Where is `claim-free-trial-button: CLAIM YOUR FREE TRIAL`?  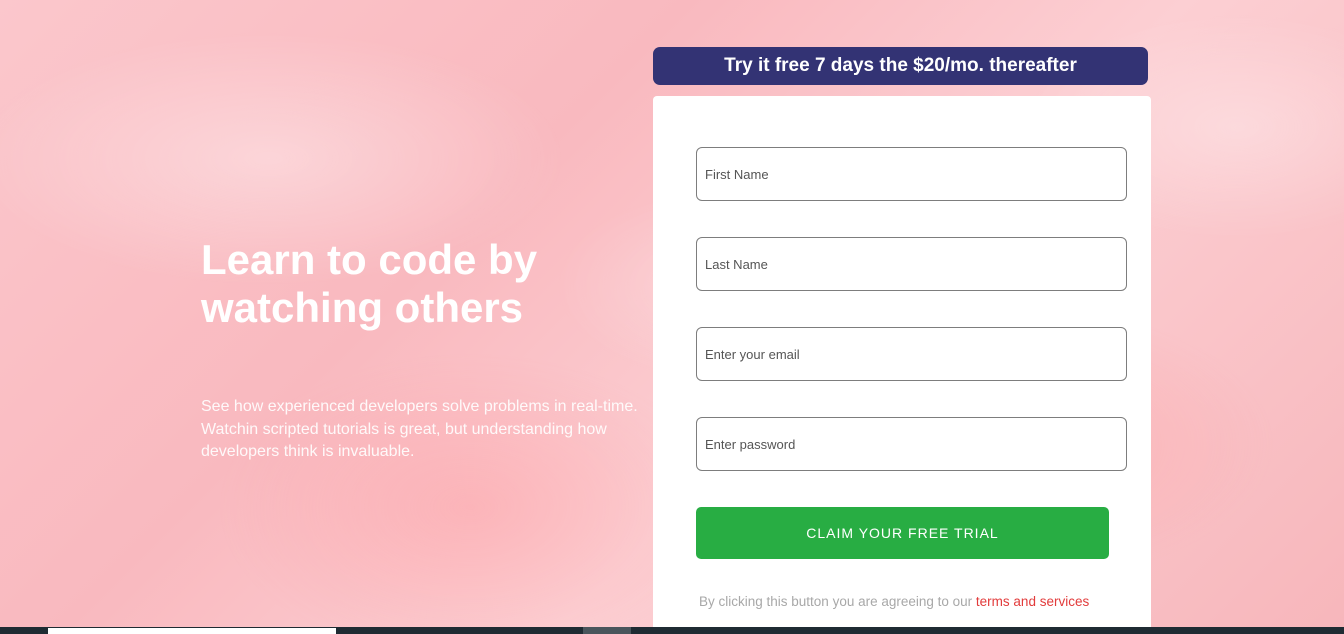 claim-free-trial-button: CLAIM YOUR FREE TRIAL is located at coordinates (902, 533).